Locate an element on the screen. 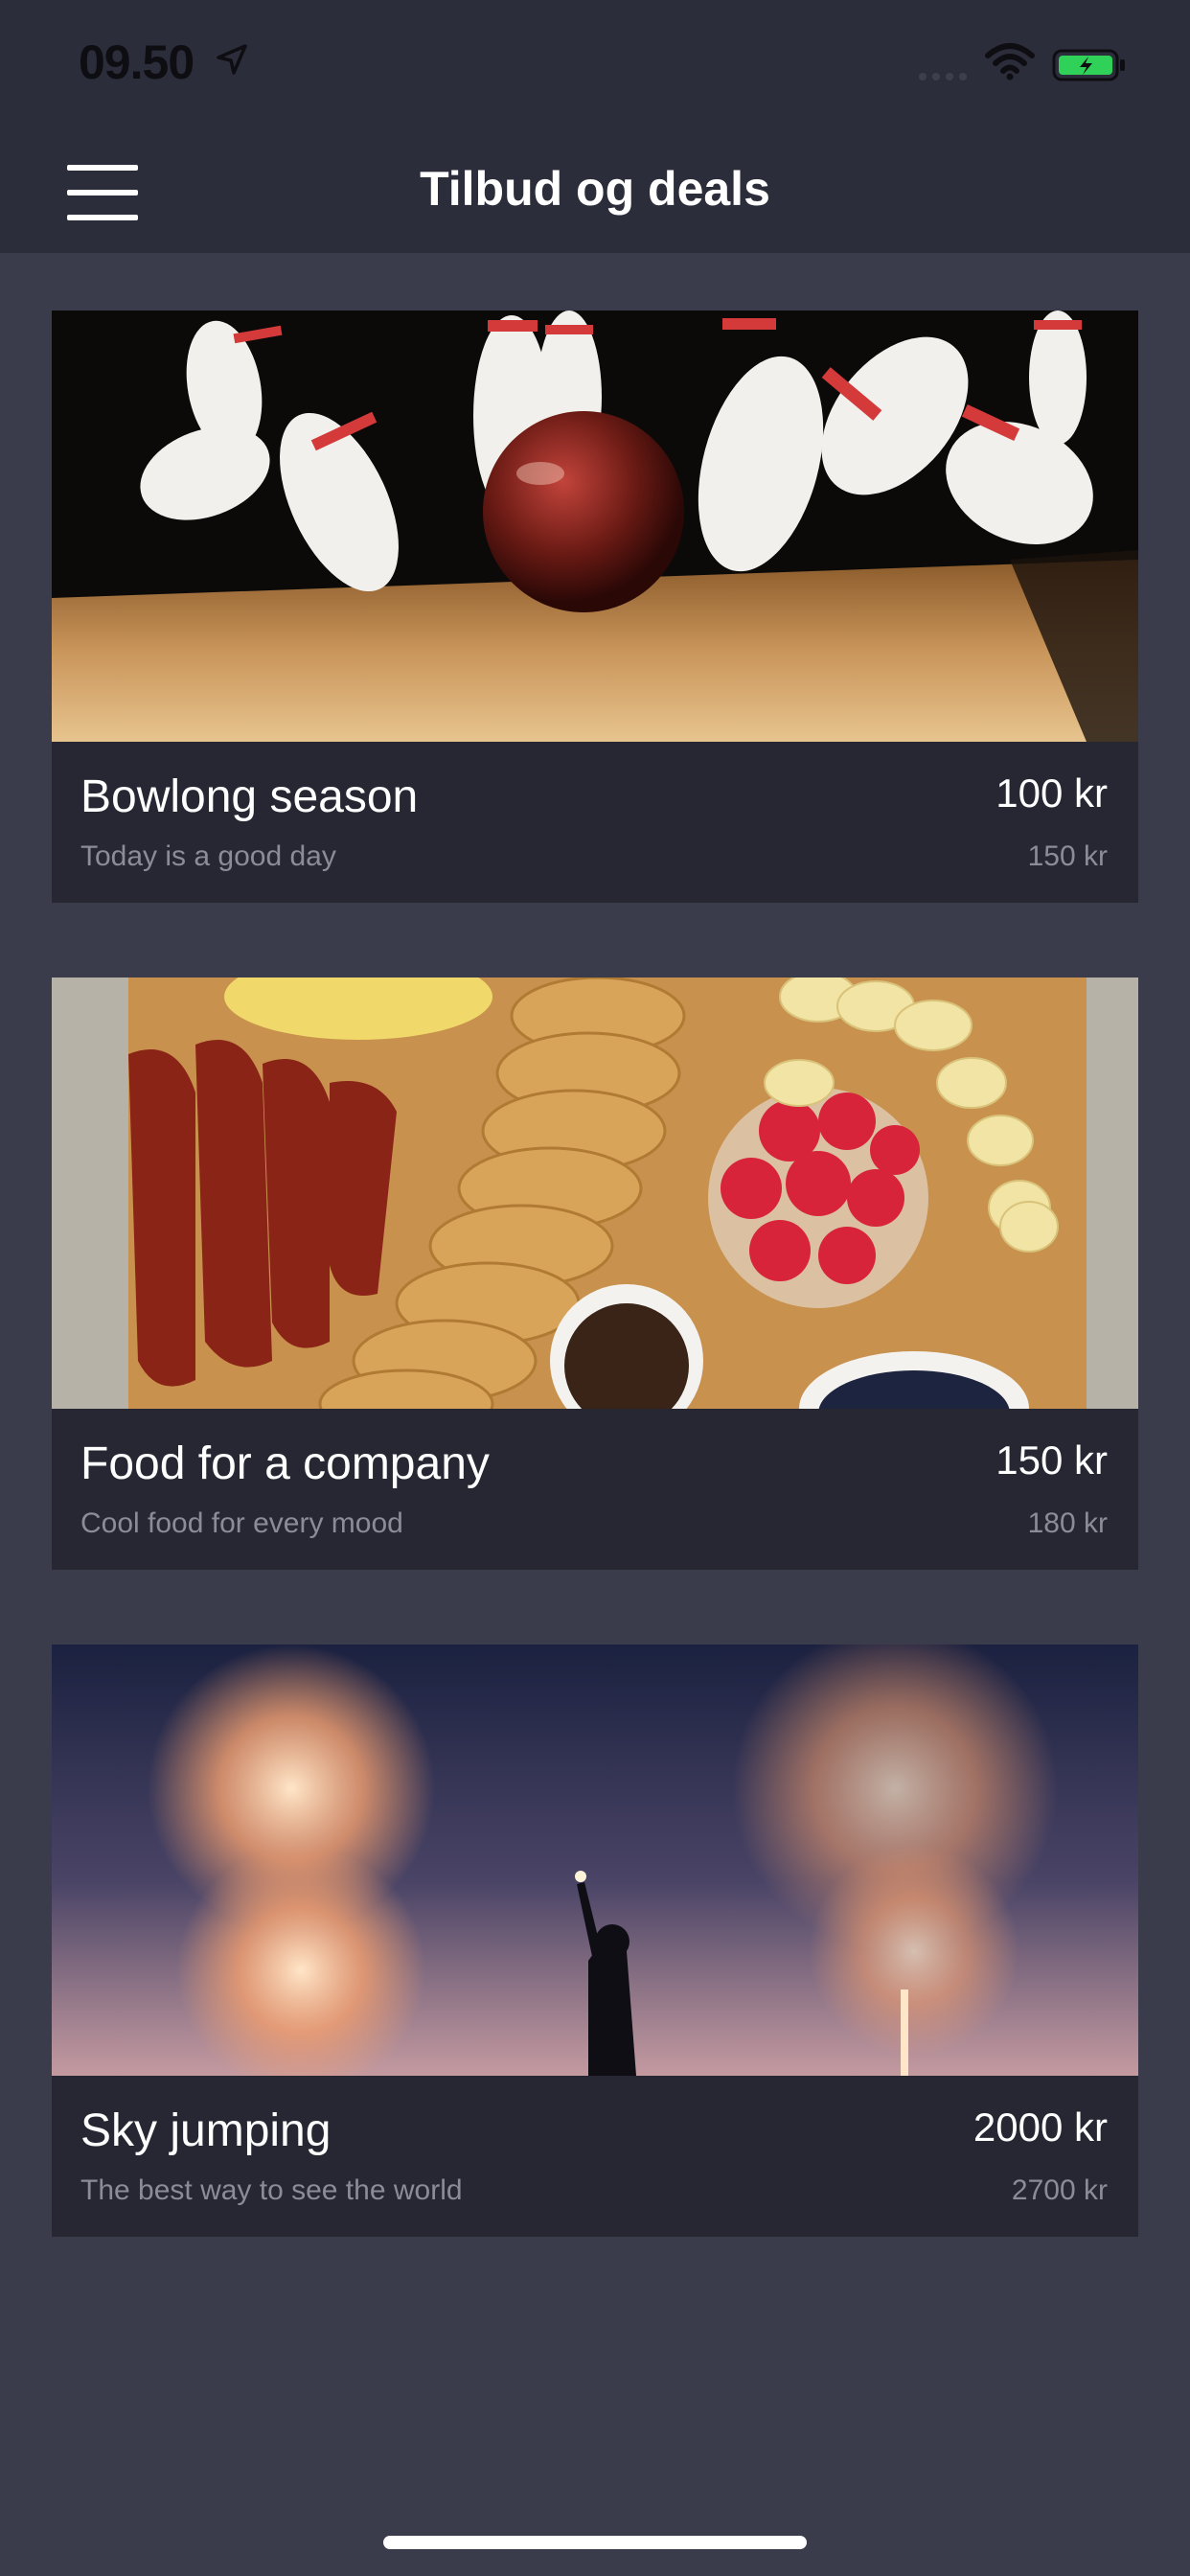 This screenshot has height=2576, width=1190. deal-subtitle: Today is a good day is located at coordinates (208, 856).